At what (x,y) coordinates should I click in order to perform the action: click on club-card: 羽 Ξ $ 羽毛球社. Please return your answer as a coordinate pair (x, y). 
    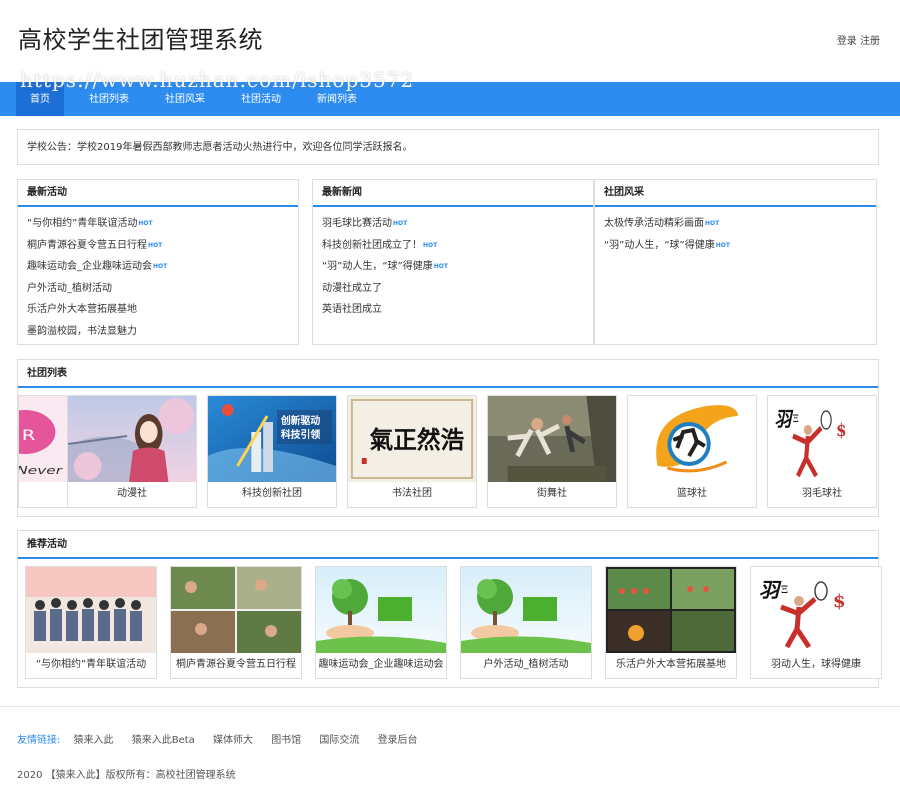
    Looking at the image, I should click on (822, 451).